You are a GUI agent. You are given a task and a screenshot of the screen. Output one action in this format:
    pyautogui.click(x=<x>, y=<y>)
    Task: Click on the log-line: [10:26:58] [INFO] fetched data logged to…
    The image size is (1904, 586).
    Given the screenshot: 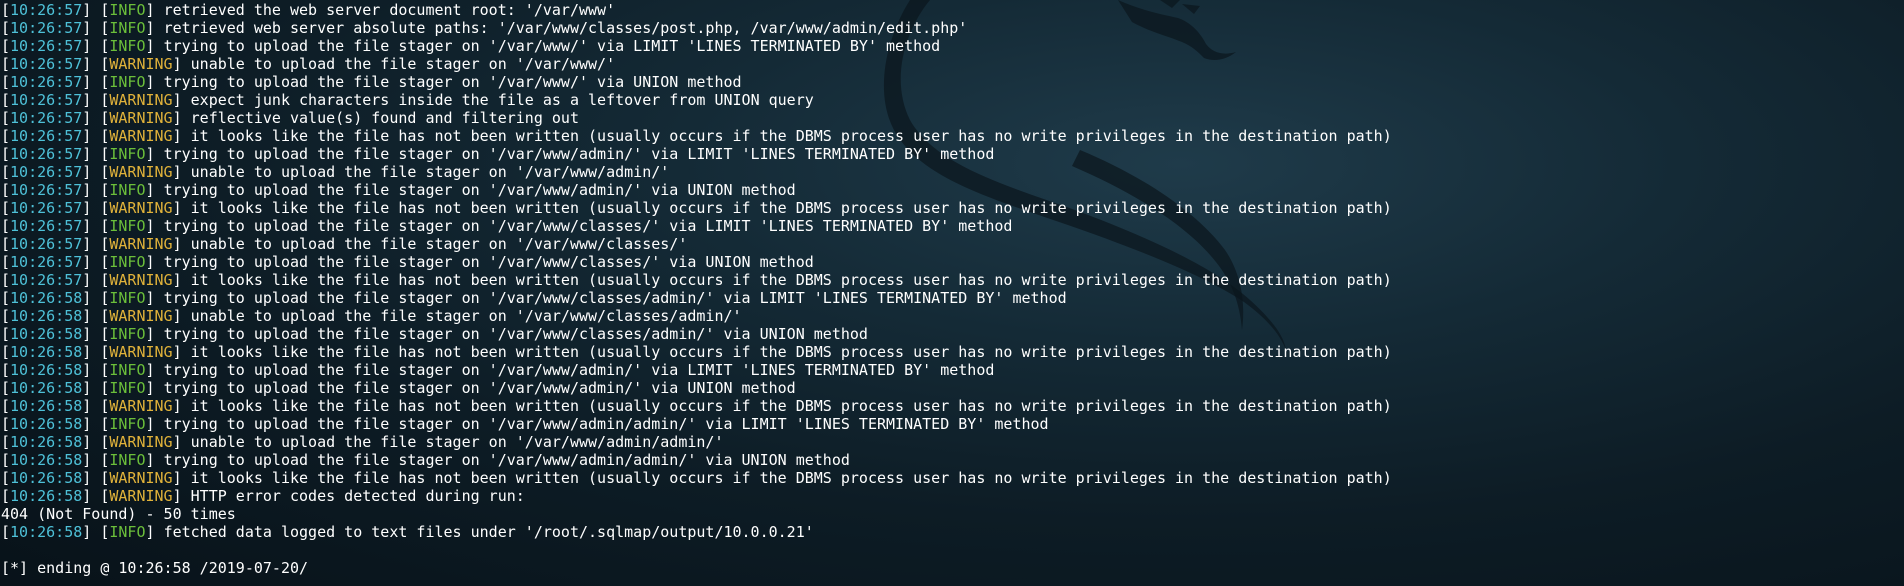 What is the action you would take?
    pyautogui.click(x=951, y=532)
    